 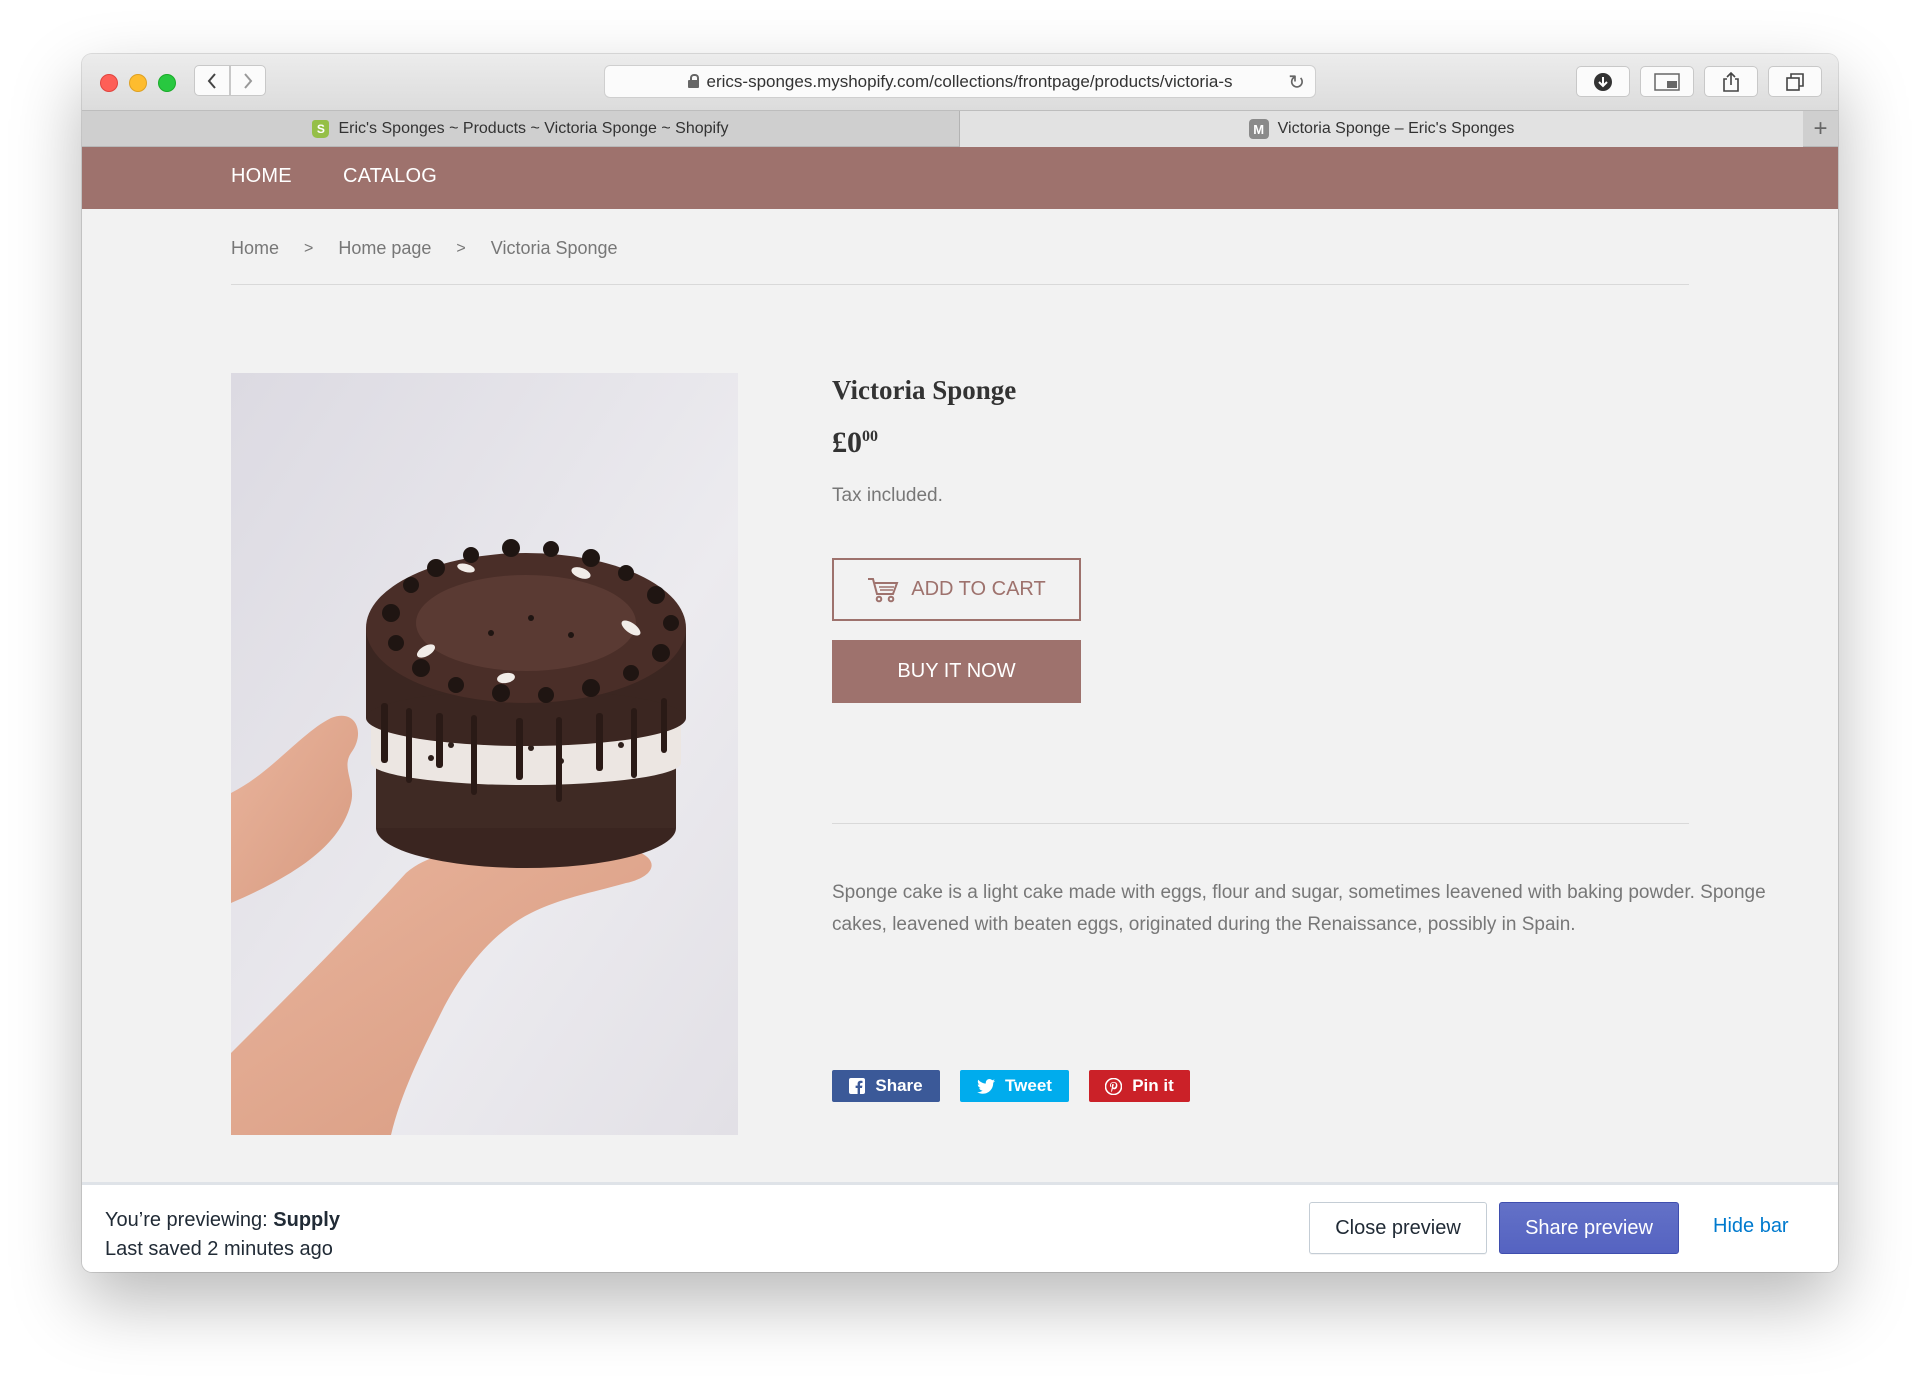 I want to click on chevron-right-icon, so click(x=248, y=80).